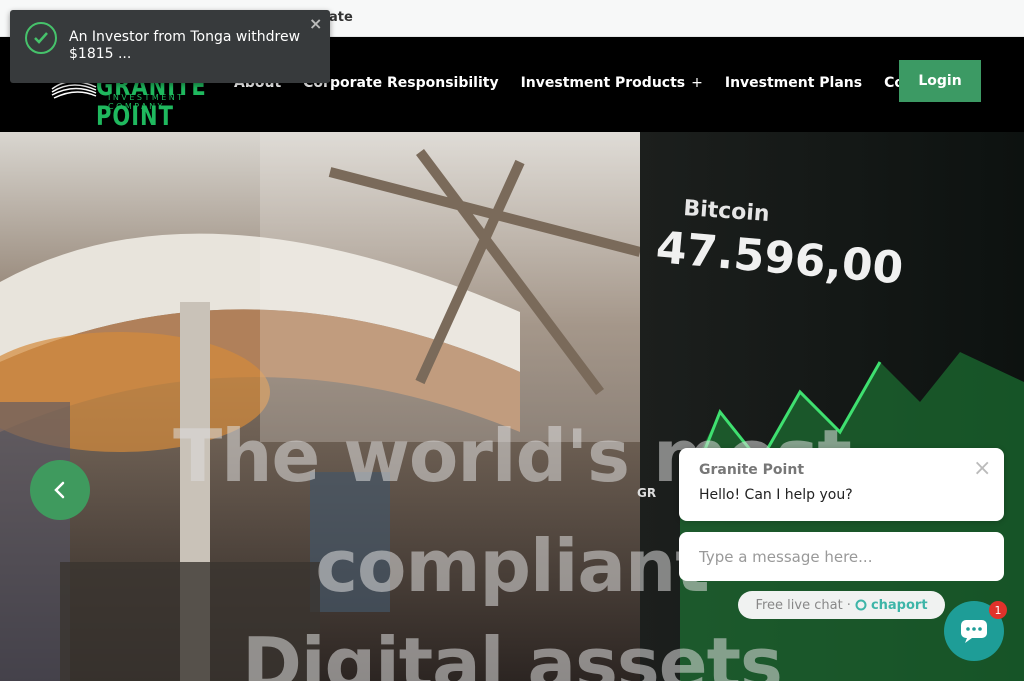 This screenshot has width=1024, height=681. What do you see at coordinates (841, 556) in the screenshot?
I see `chat-message-input` at bounding box center [841, 556].